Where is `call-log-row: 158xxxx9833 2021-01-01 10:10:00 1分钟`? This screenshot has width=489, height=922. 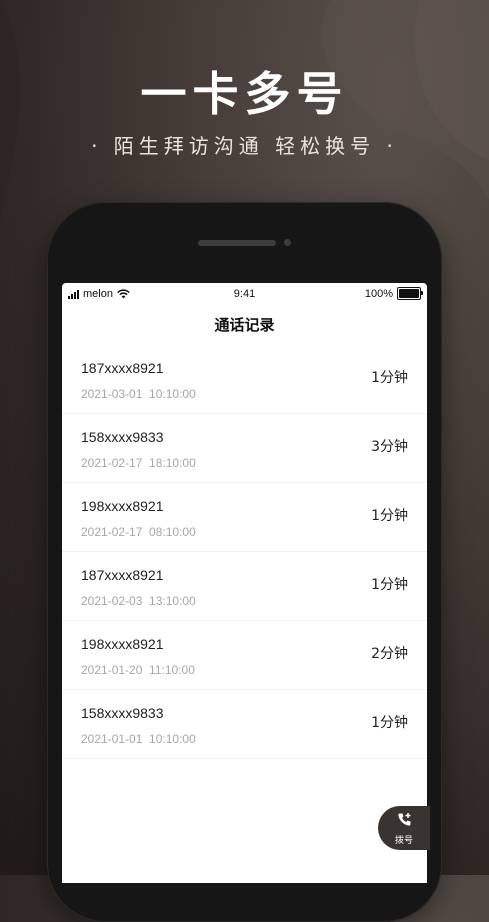 call-log-row: 158xxxx9833 2021-01-01 10:10:00 1分钟 is located at coordinates (244, 724).